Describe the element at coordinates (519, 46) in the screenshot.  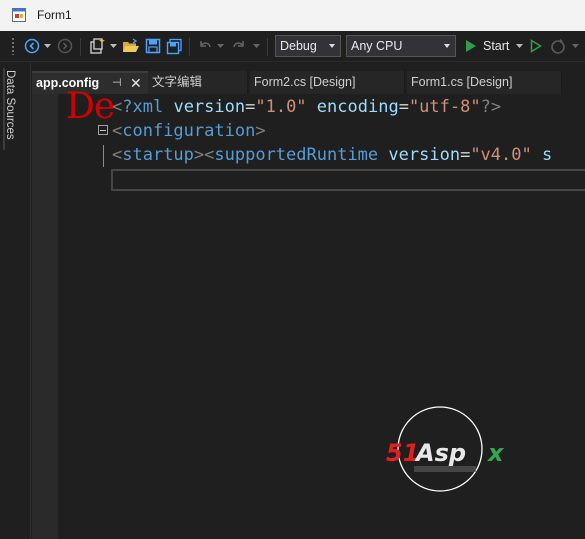
I see `start-dropdown-icon` at that location.